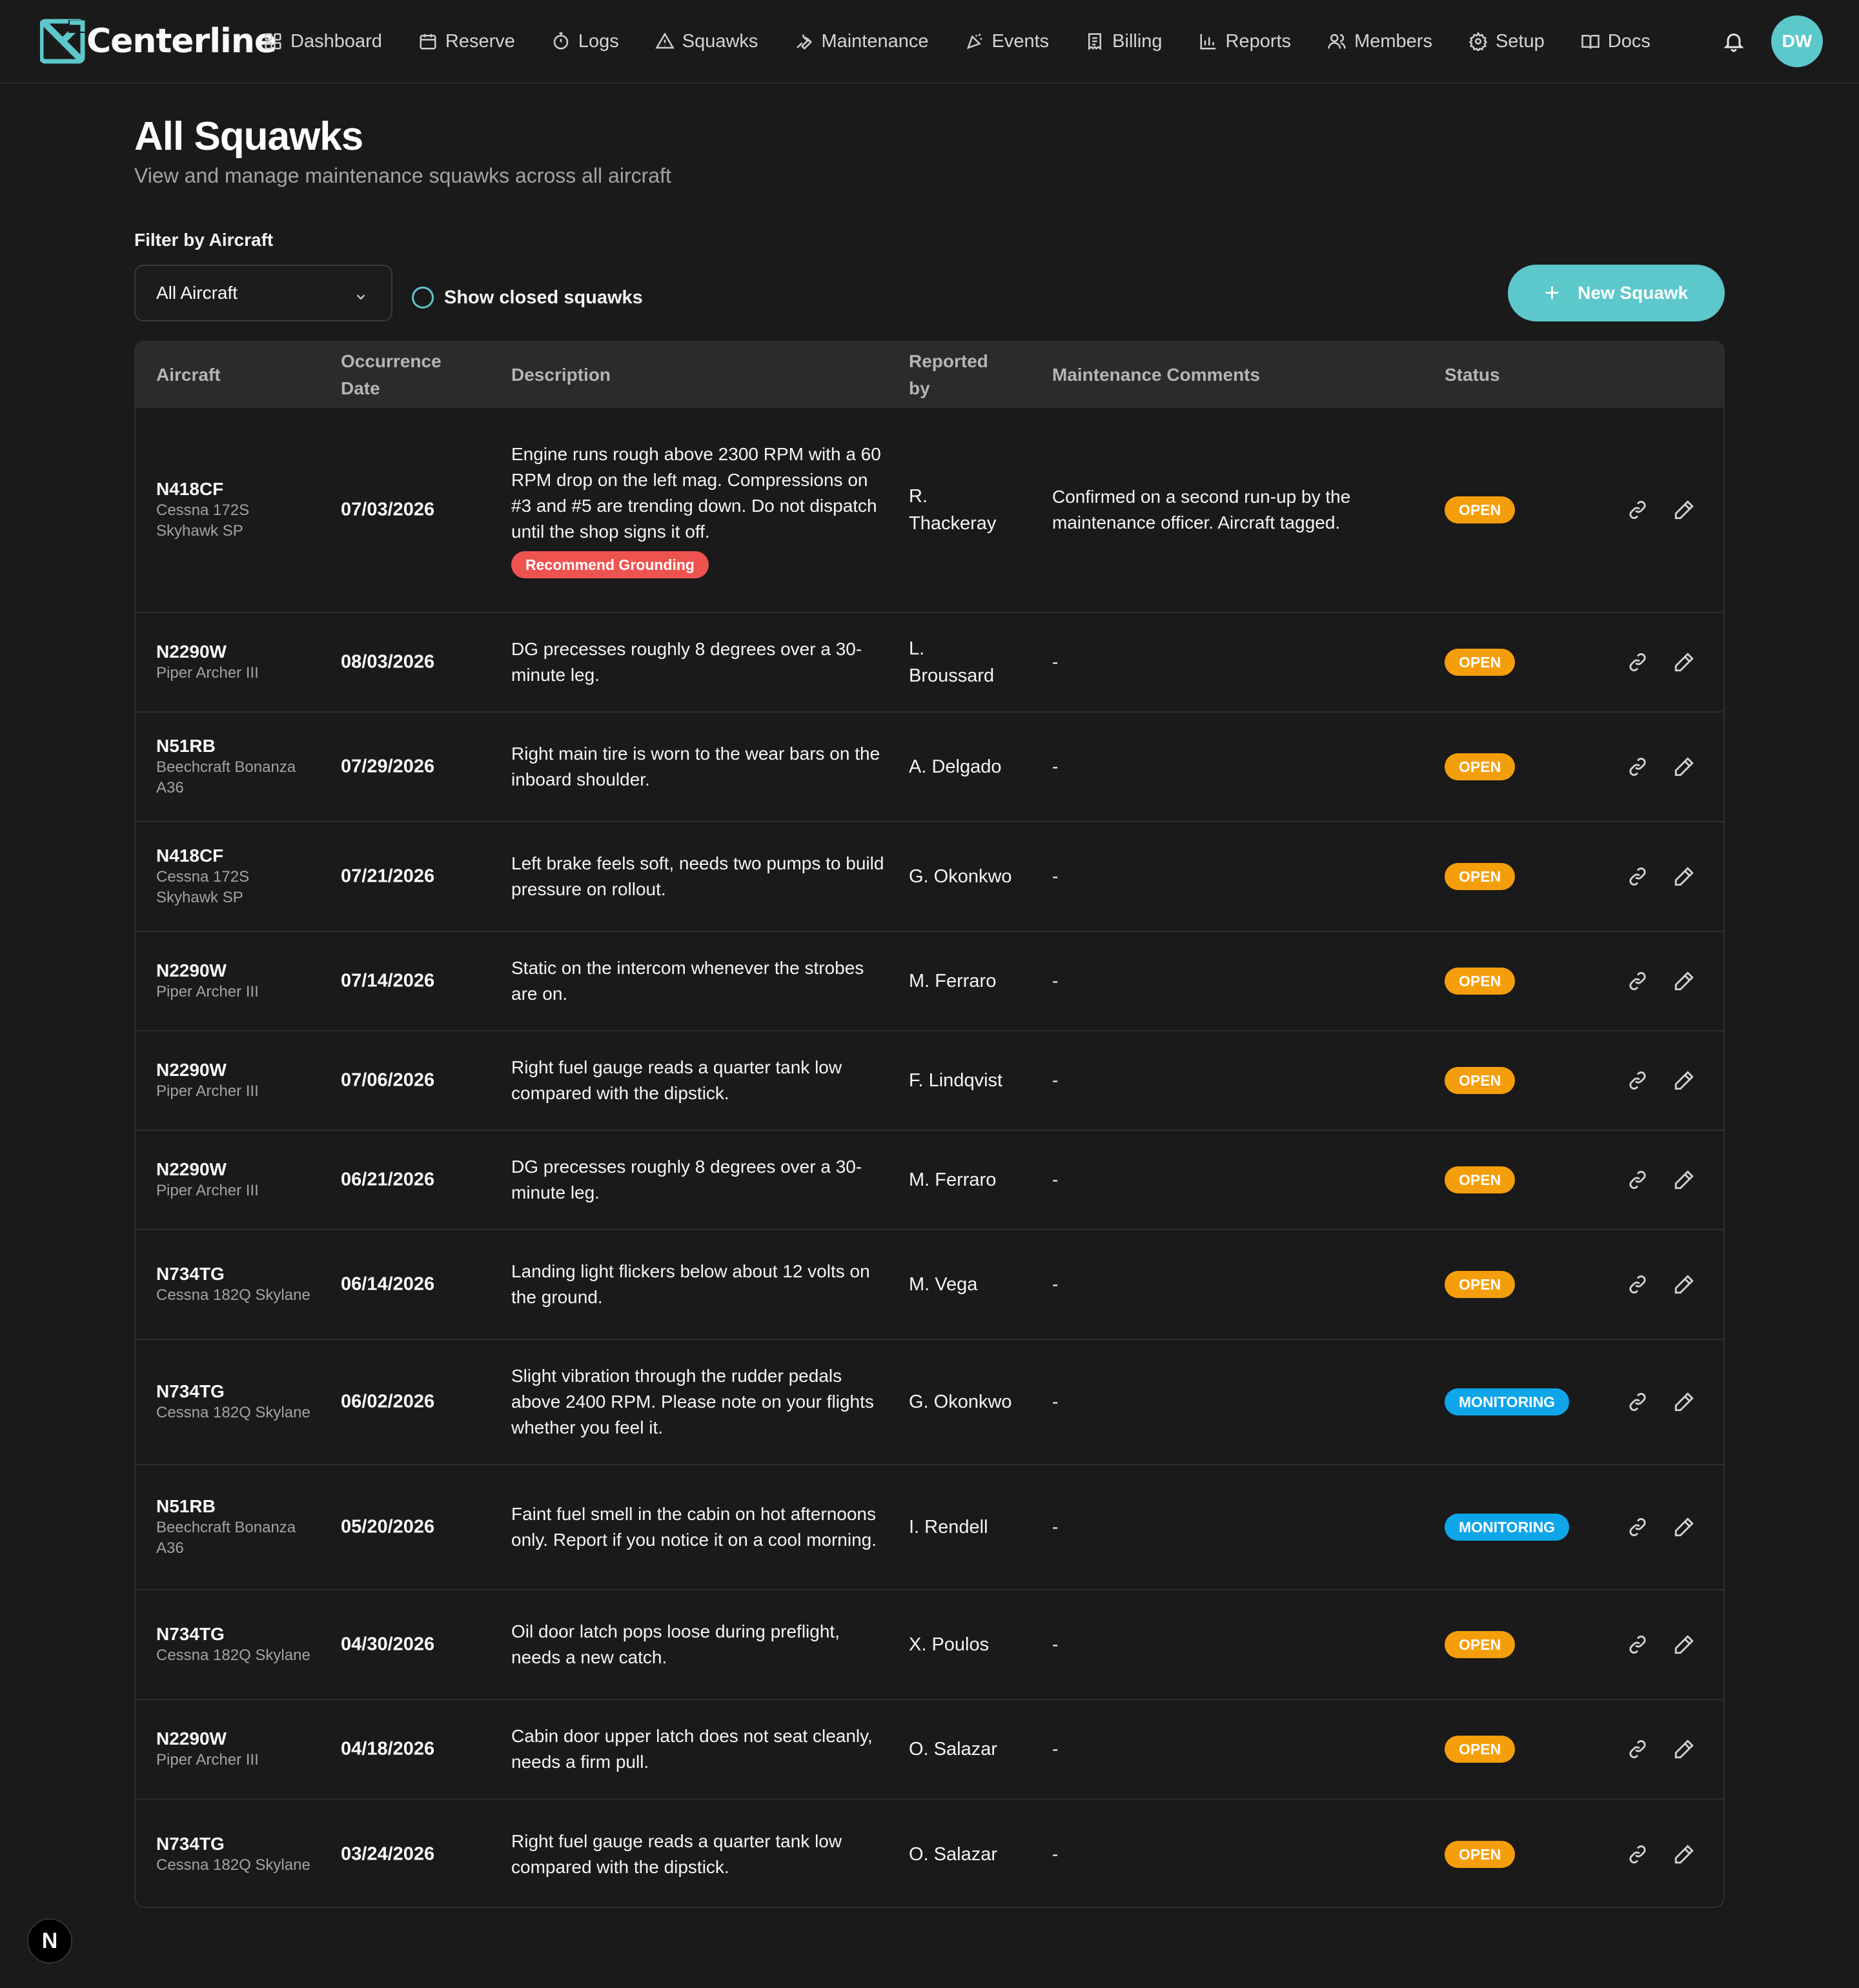 This screenshot has height=1988, width=1859. I want to click on nav-item-dashboard: Dashboard, so click(322, 42).